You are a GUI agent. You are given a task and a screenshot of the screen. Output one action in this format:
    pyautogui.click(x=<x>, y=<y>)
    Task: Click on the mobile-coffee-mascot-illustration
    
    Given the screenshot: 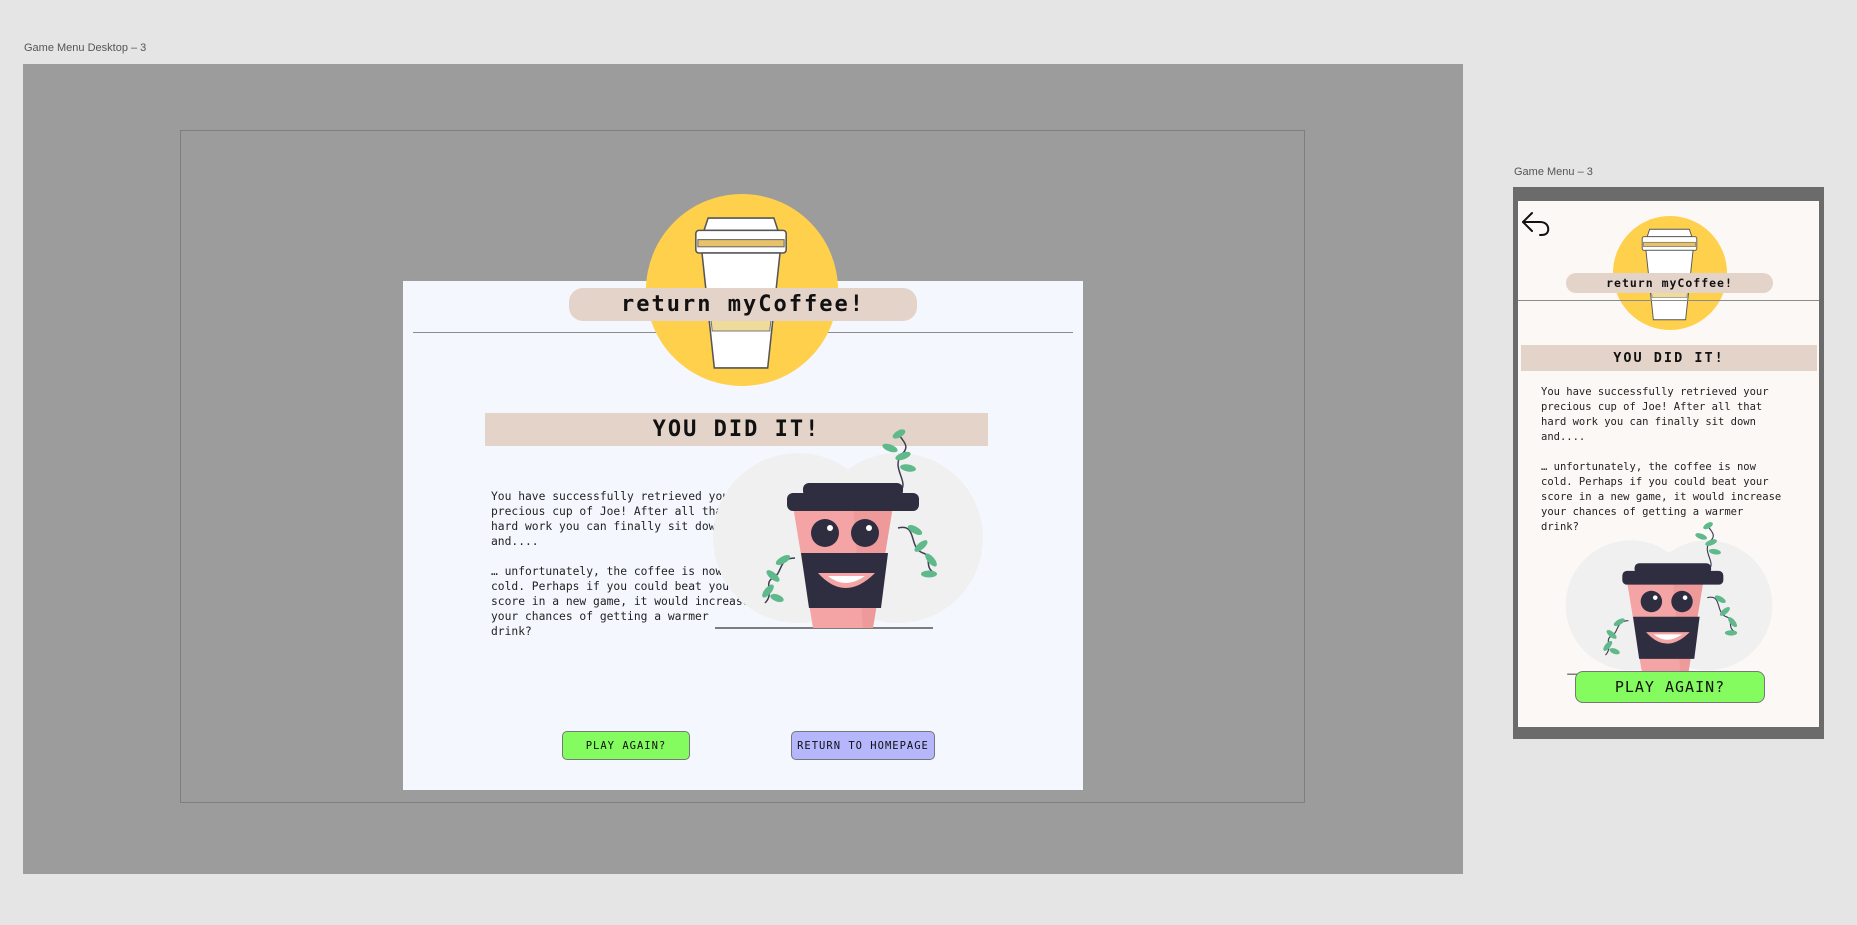 What is the action you would take?
    pyautogui.click(x=1669, y=601)
    